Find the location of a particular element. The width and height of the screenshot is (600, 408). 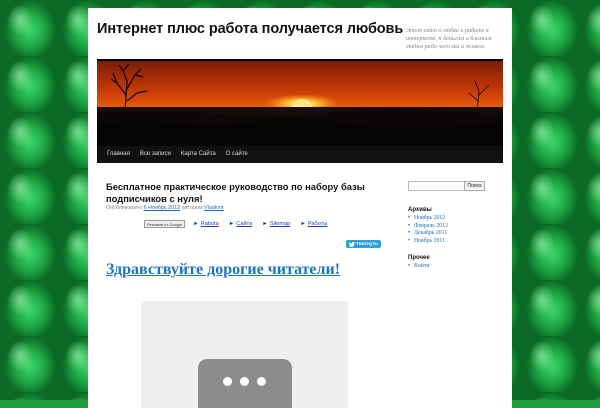

ad-link-label: Сайта is located at coordinates (244, 224).